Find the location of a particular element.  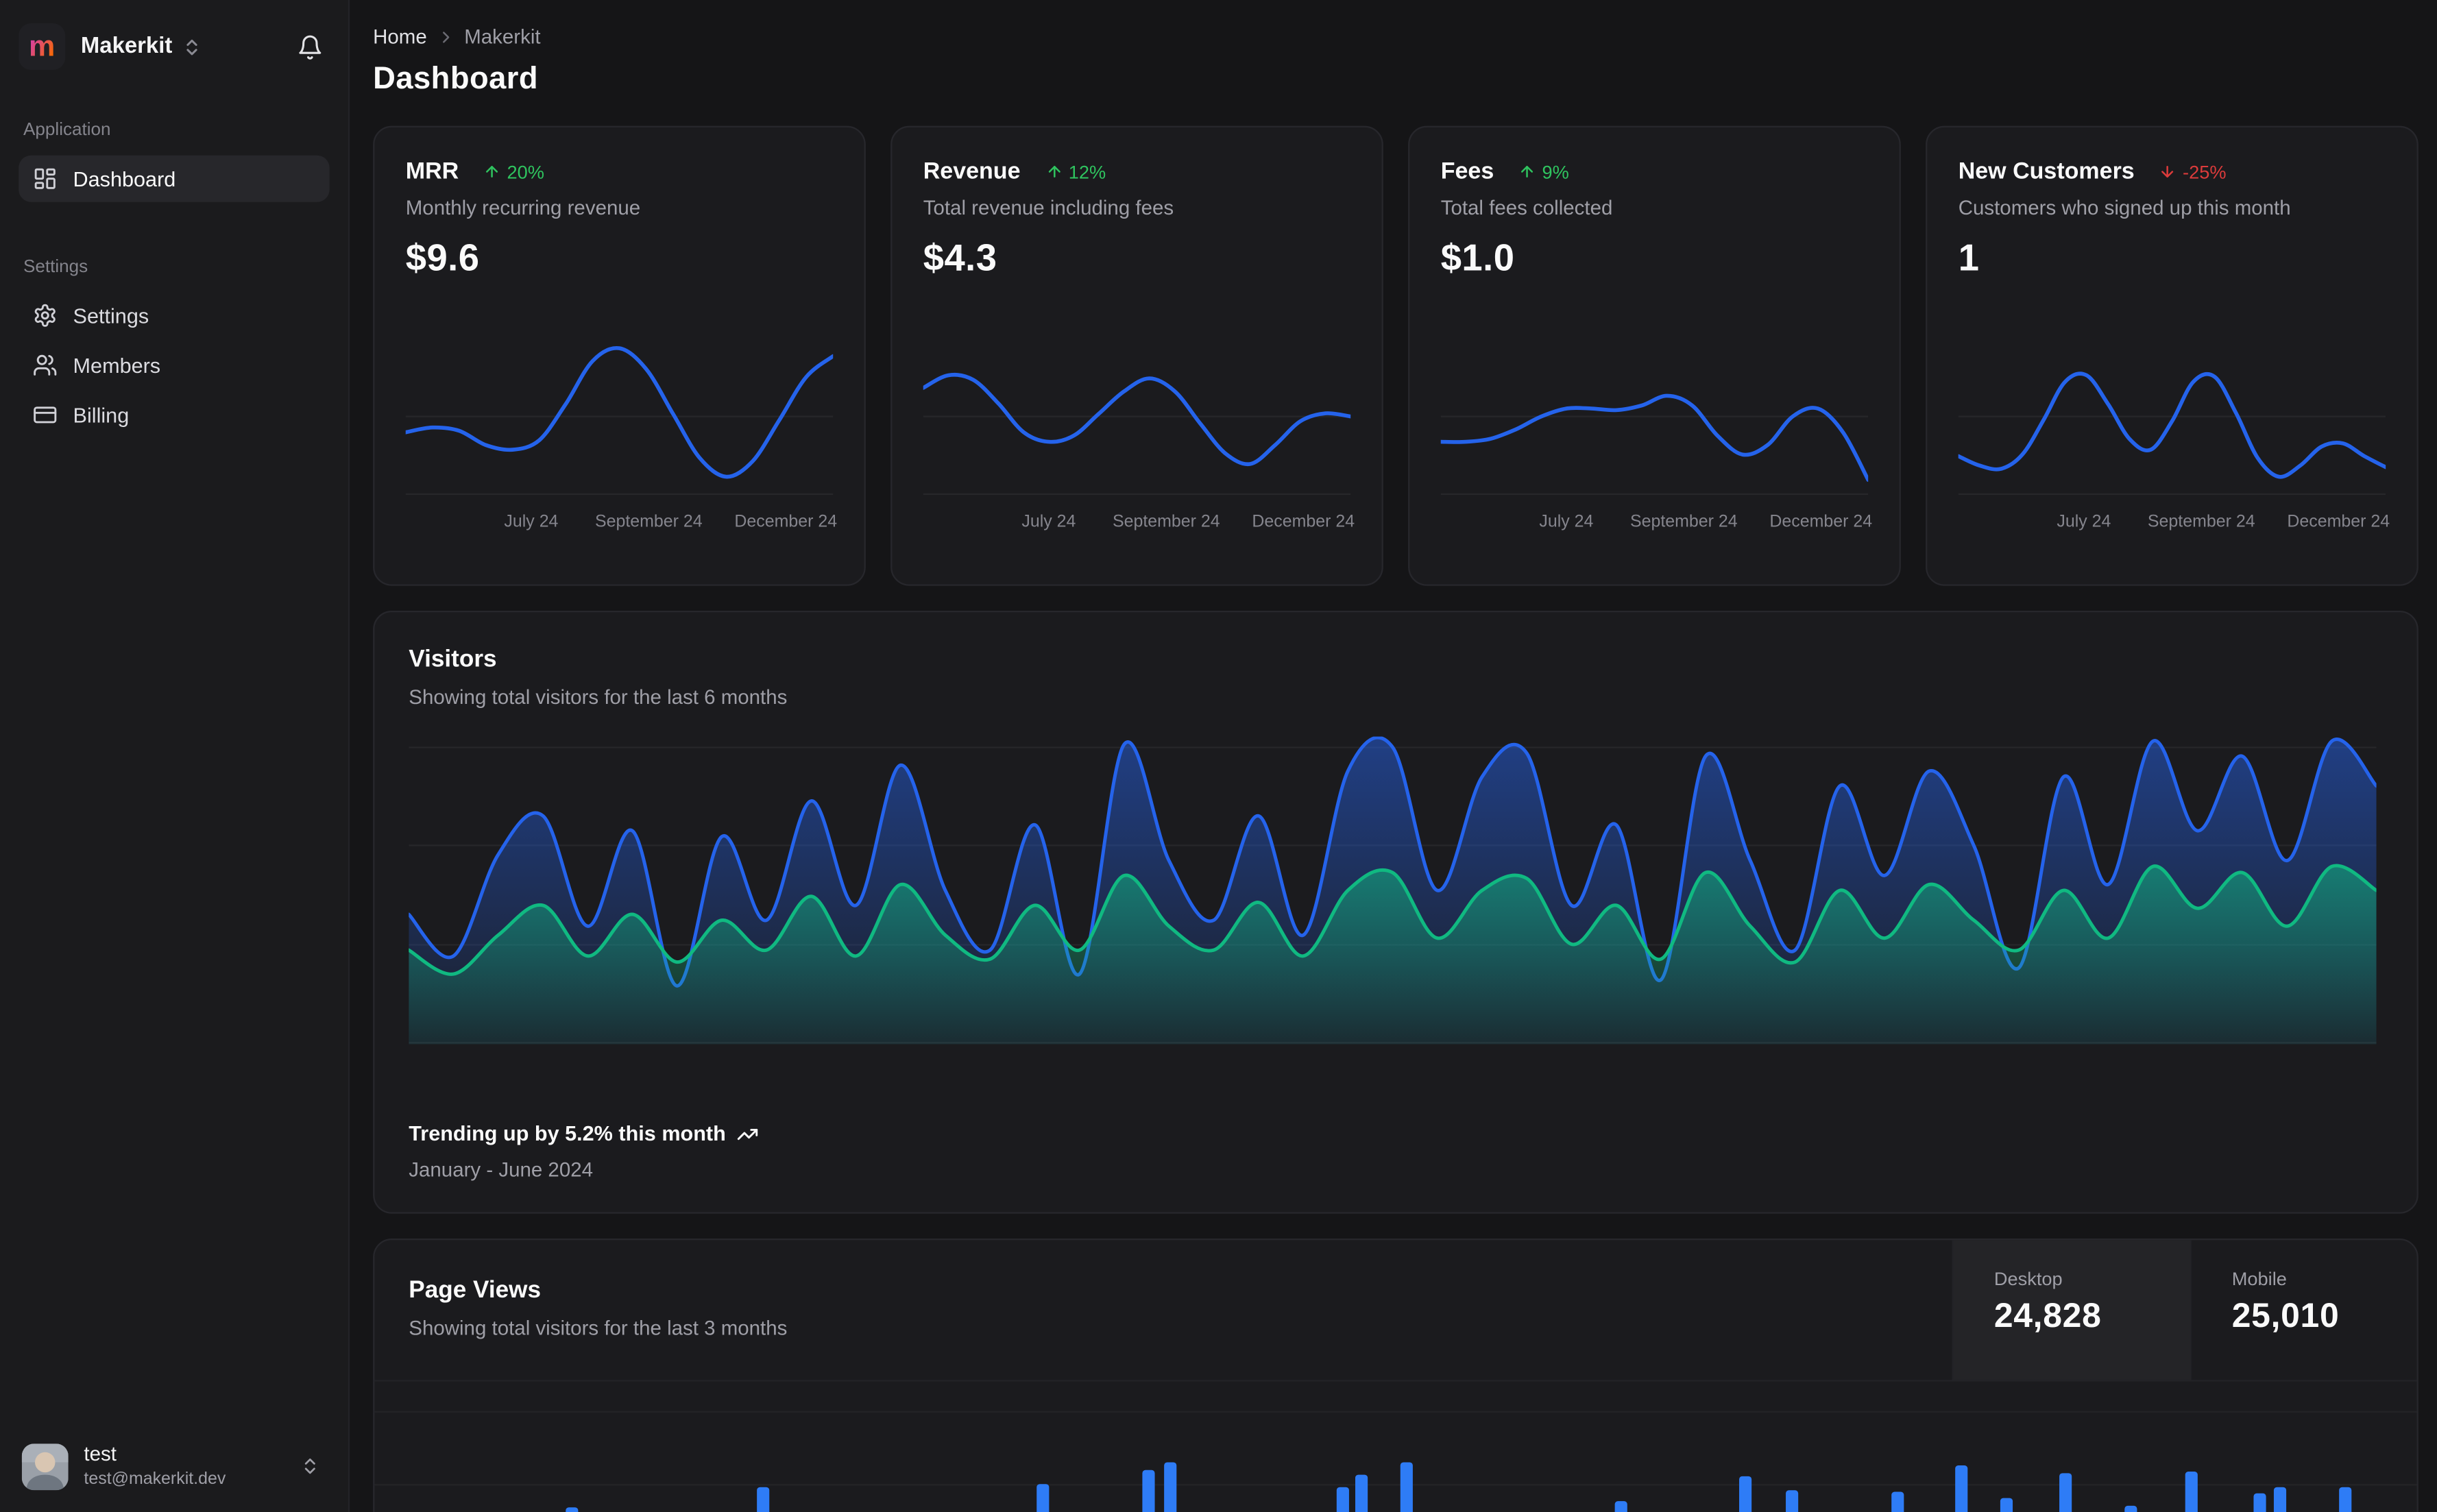

trending-up-icon is located at coordinates (747, 1134).